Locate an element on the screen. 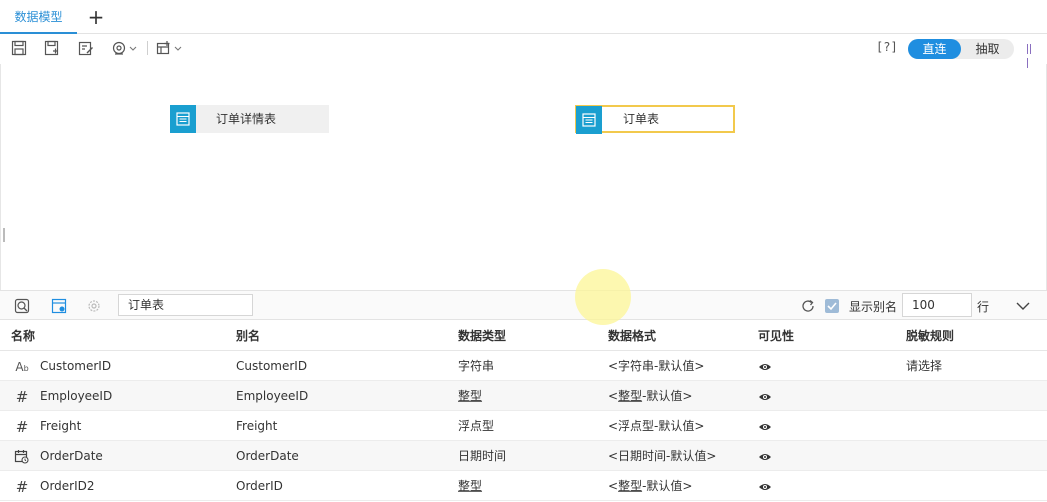 The image size is (1047, 502). field-alias: CustomerID is located at coordinates (271, 366).